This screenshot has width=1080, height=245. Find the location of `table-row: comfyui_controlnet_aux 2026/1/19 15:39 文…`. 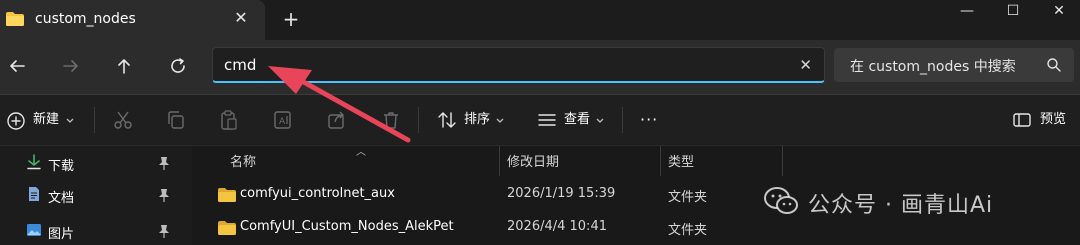

table-row: comfyui_controlnet_aux 2026/1/19 15:39 文… is located at coordinates (492, 197).